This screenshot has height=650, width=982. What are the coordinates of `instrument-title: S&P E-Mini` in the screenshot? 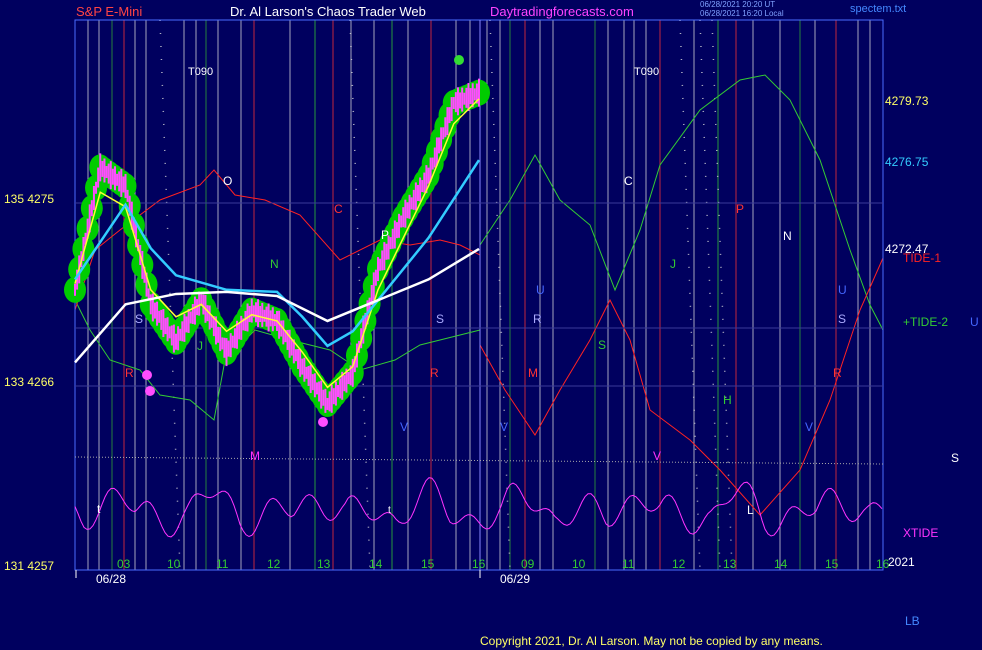 It's located at (109, 11).